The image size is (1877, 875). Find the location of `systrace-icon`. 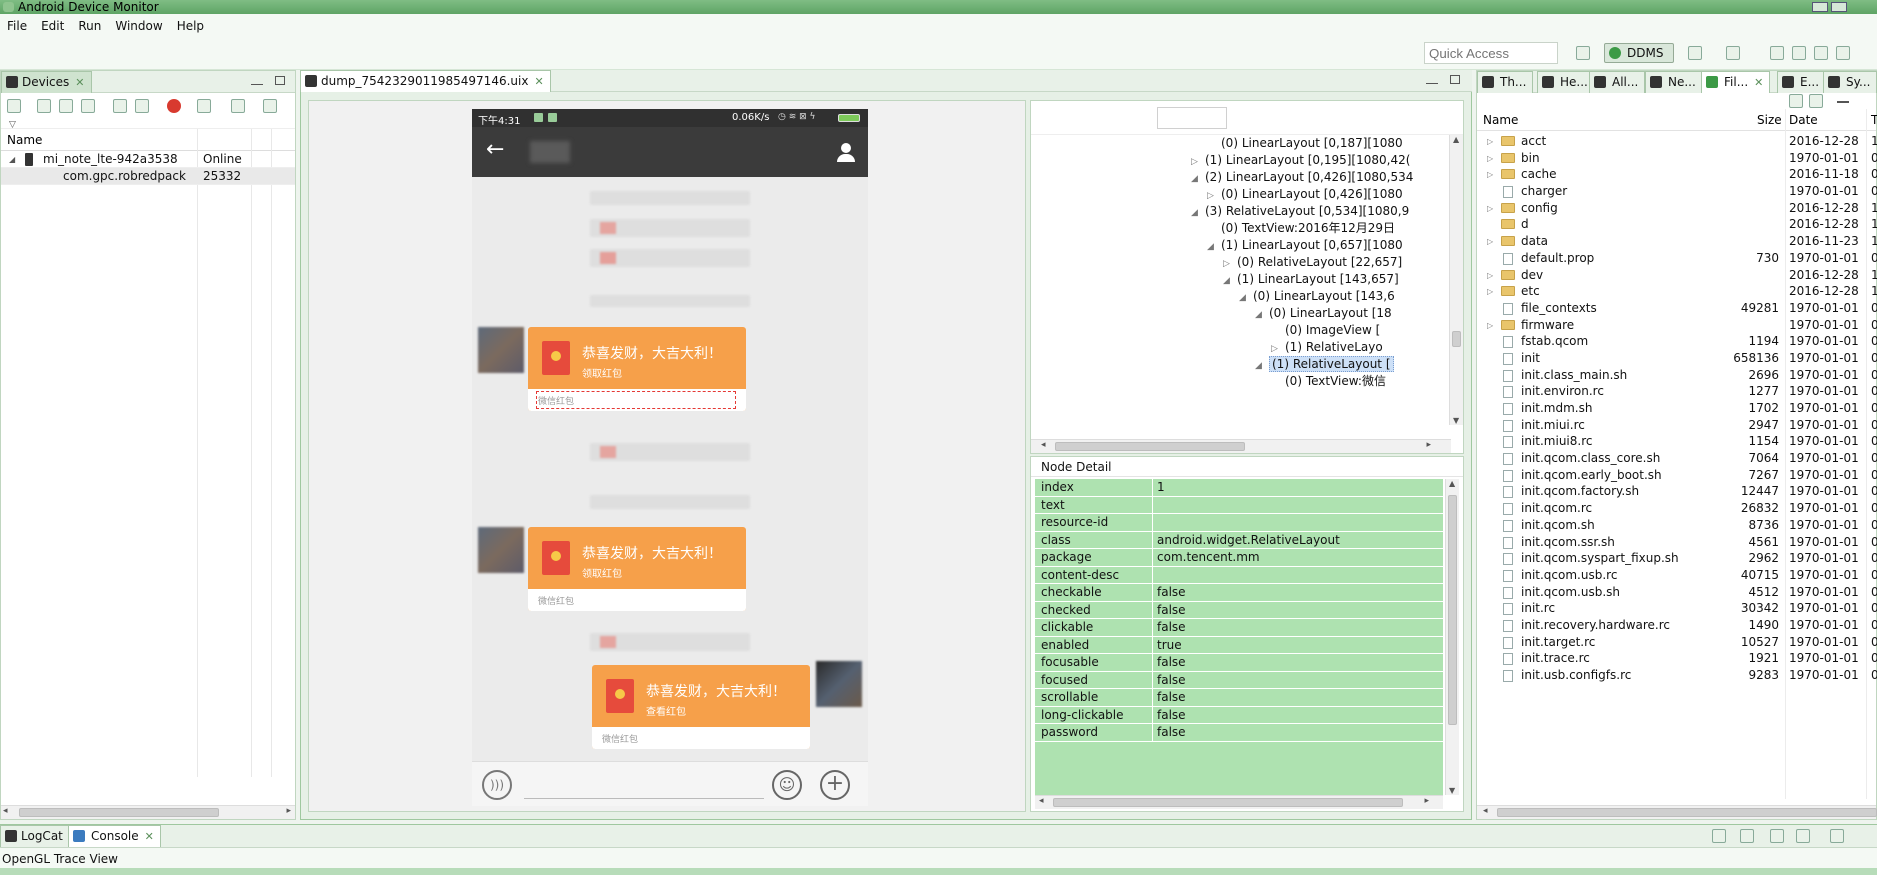

systrace-icon is located at coordinates (270, 106).